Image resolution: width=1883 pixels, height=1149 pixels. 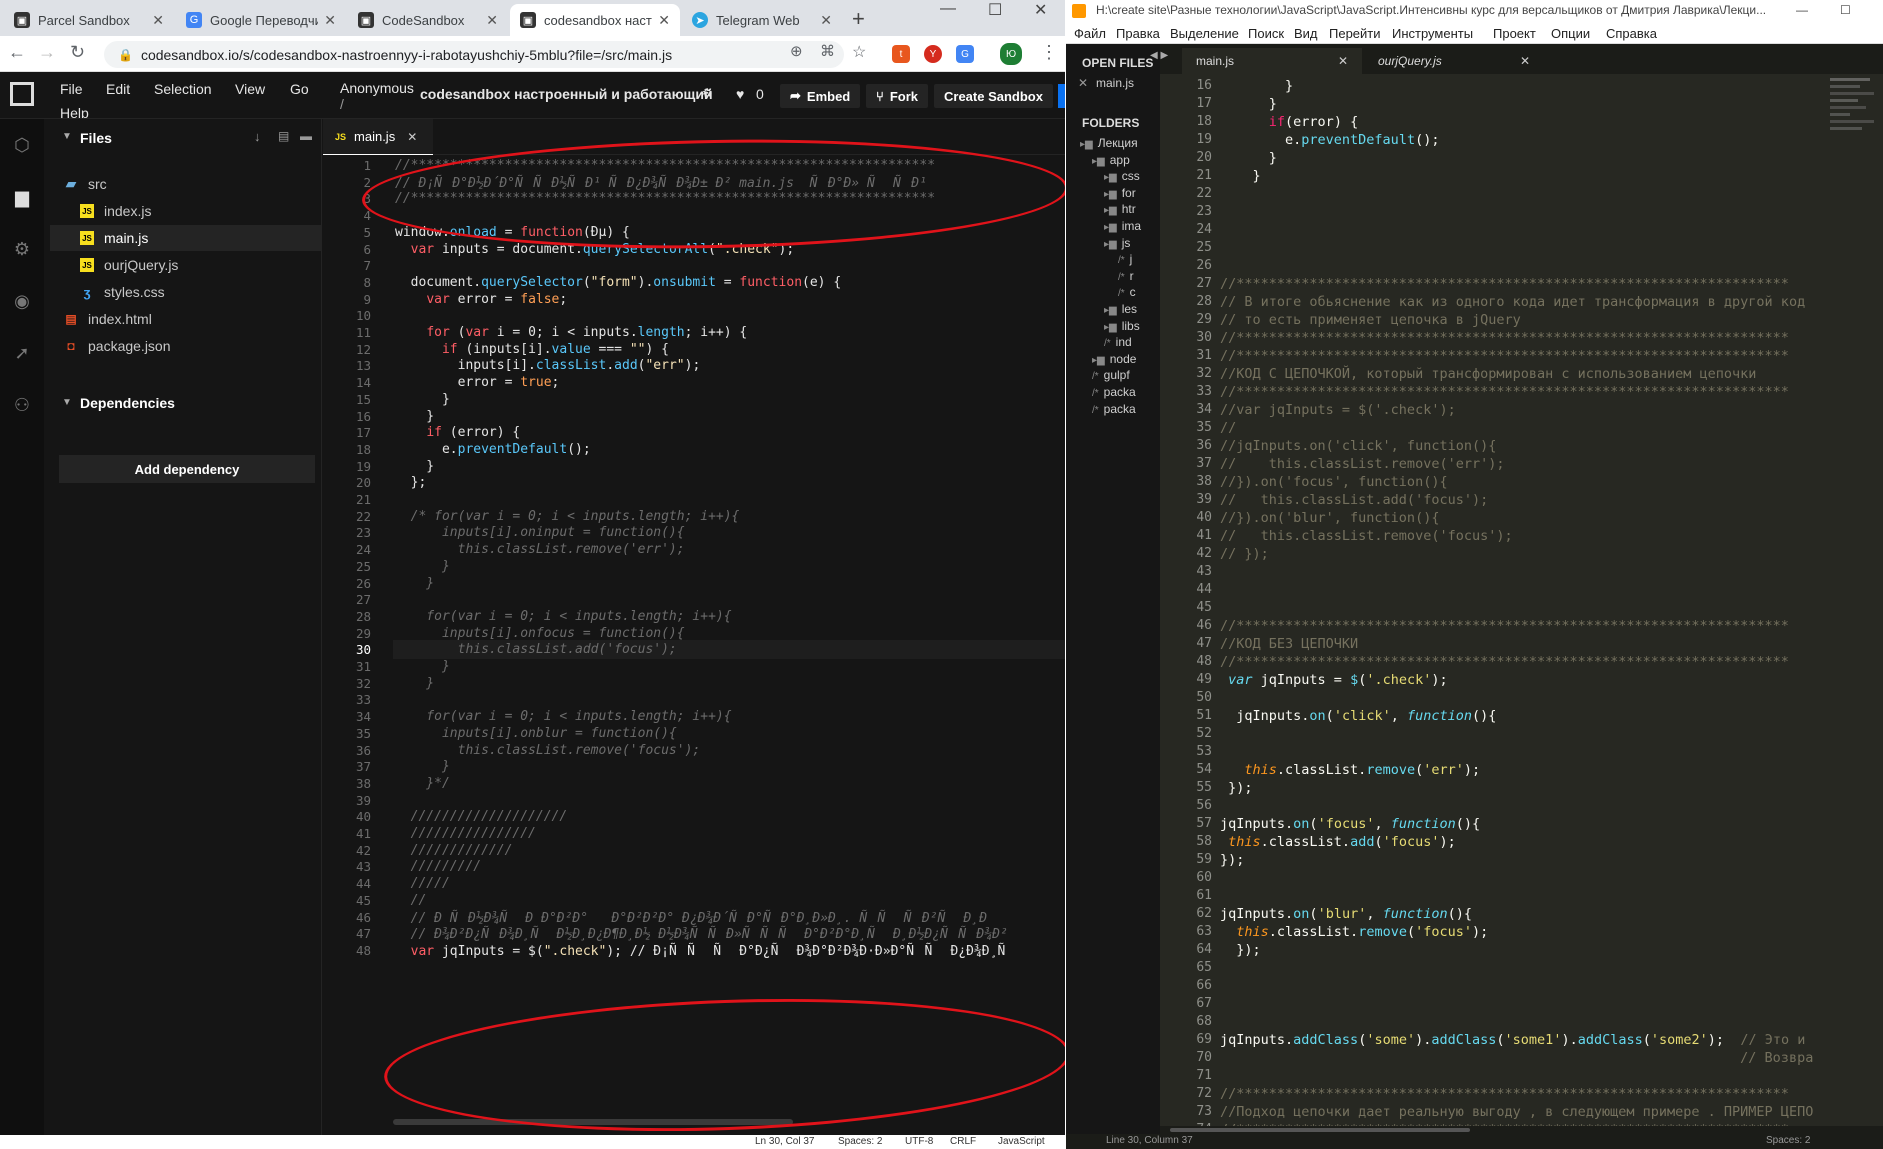 What do you see at coordinates (1118, 342) in the screenshot?
I see `file-item: /* ind` at bounding box center [1118, 342].